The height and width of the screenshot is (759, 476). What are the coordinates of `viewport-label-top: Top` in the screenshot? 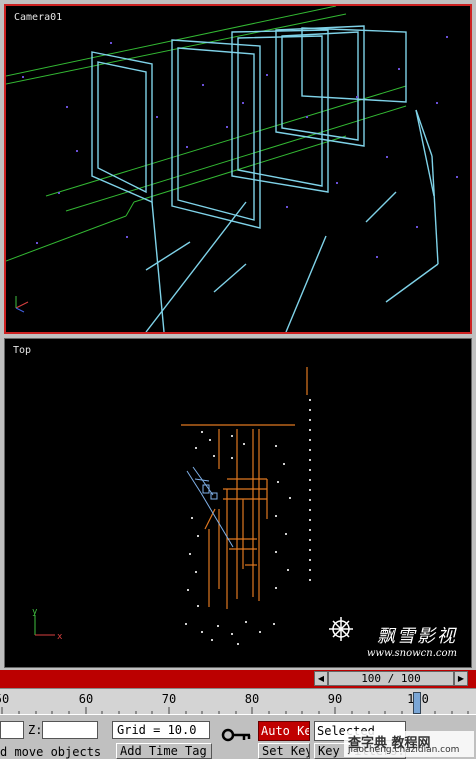 It's located at (22, 350).